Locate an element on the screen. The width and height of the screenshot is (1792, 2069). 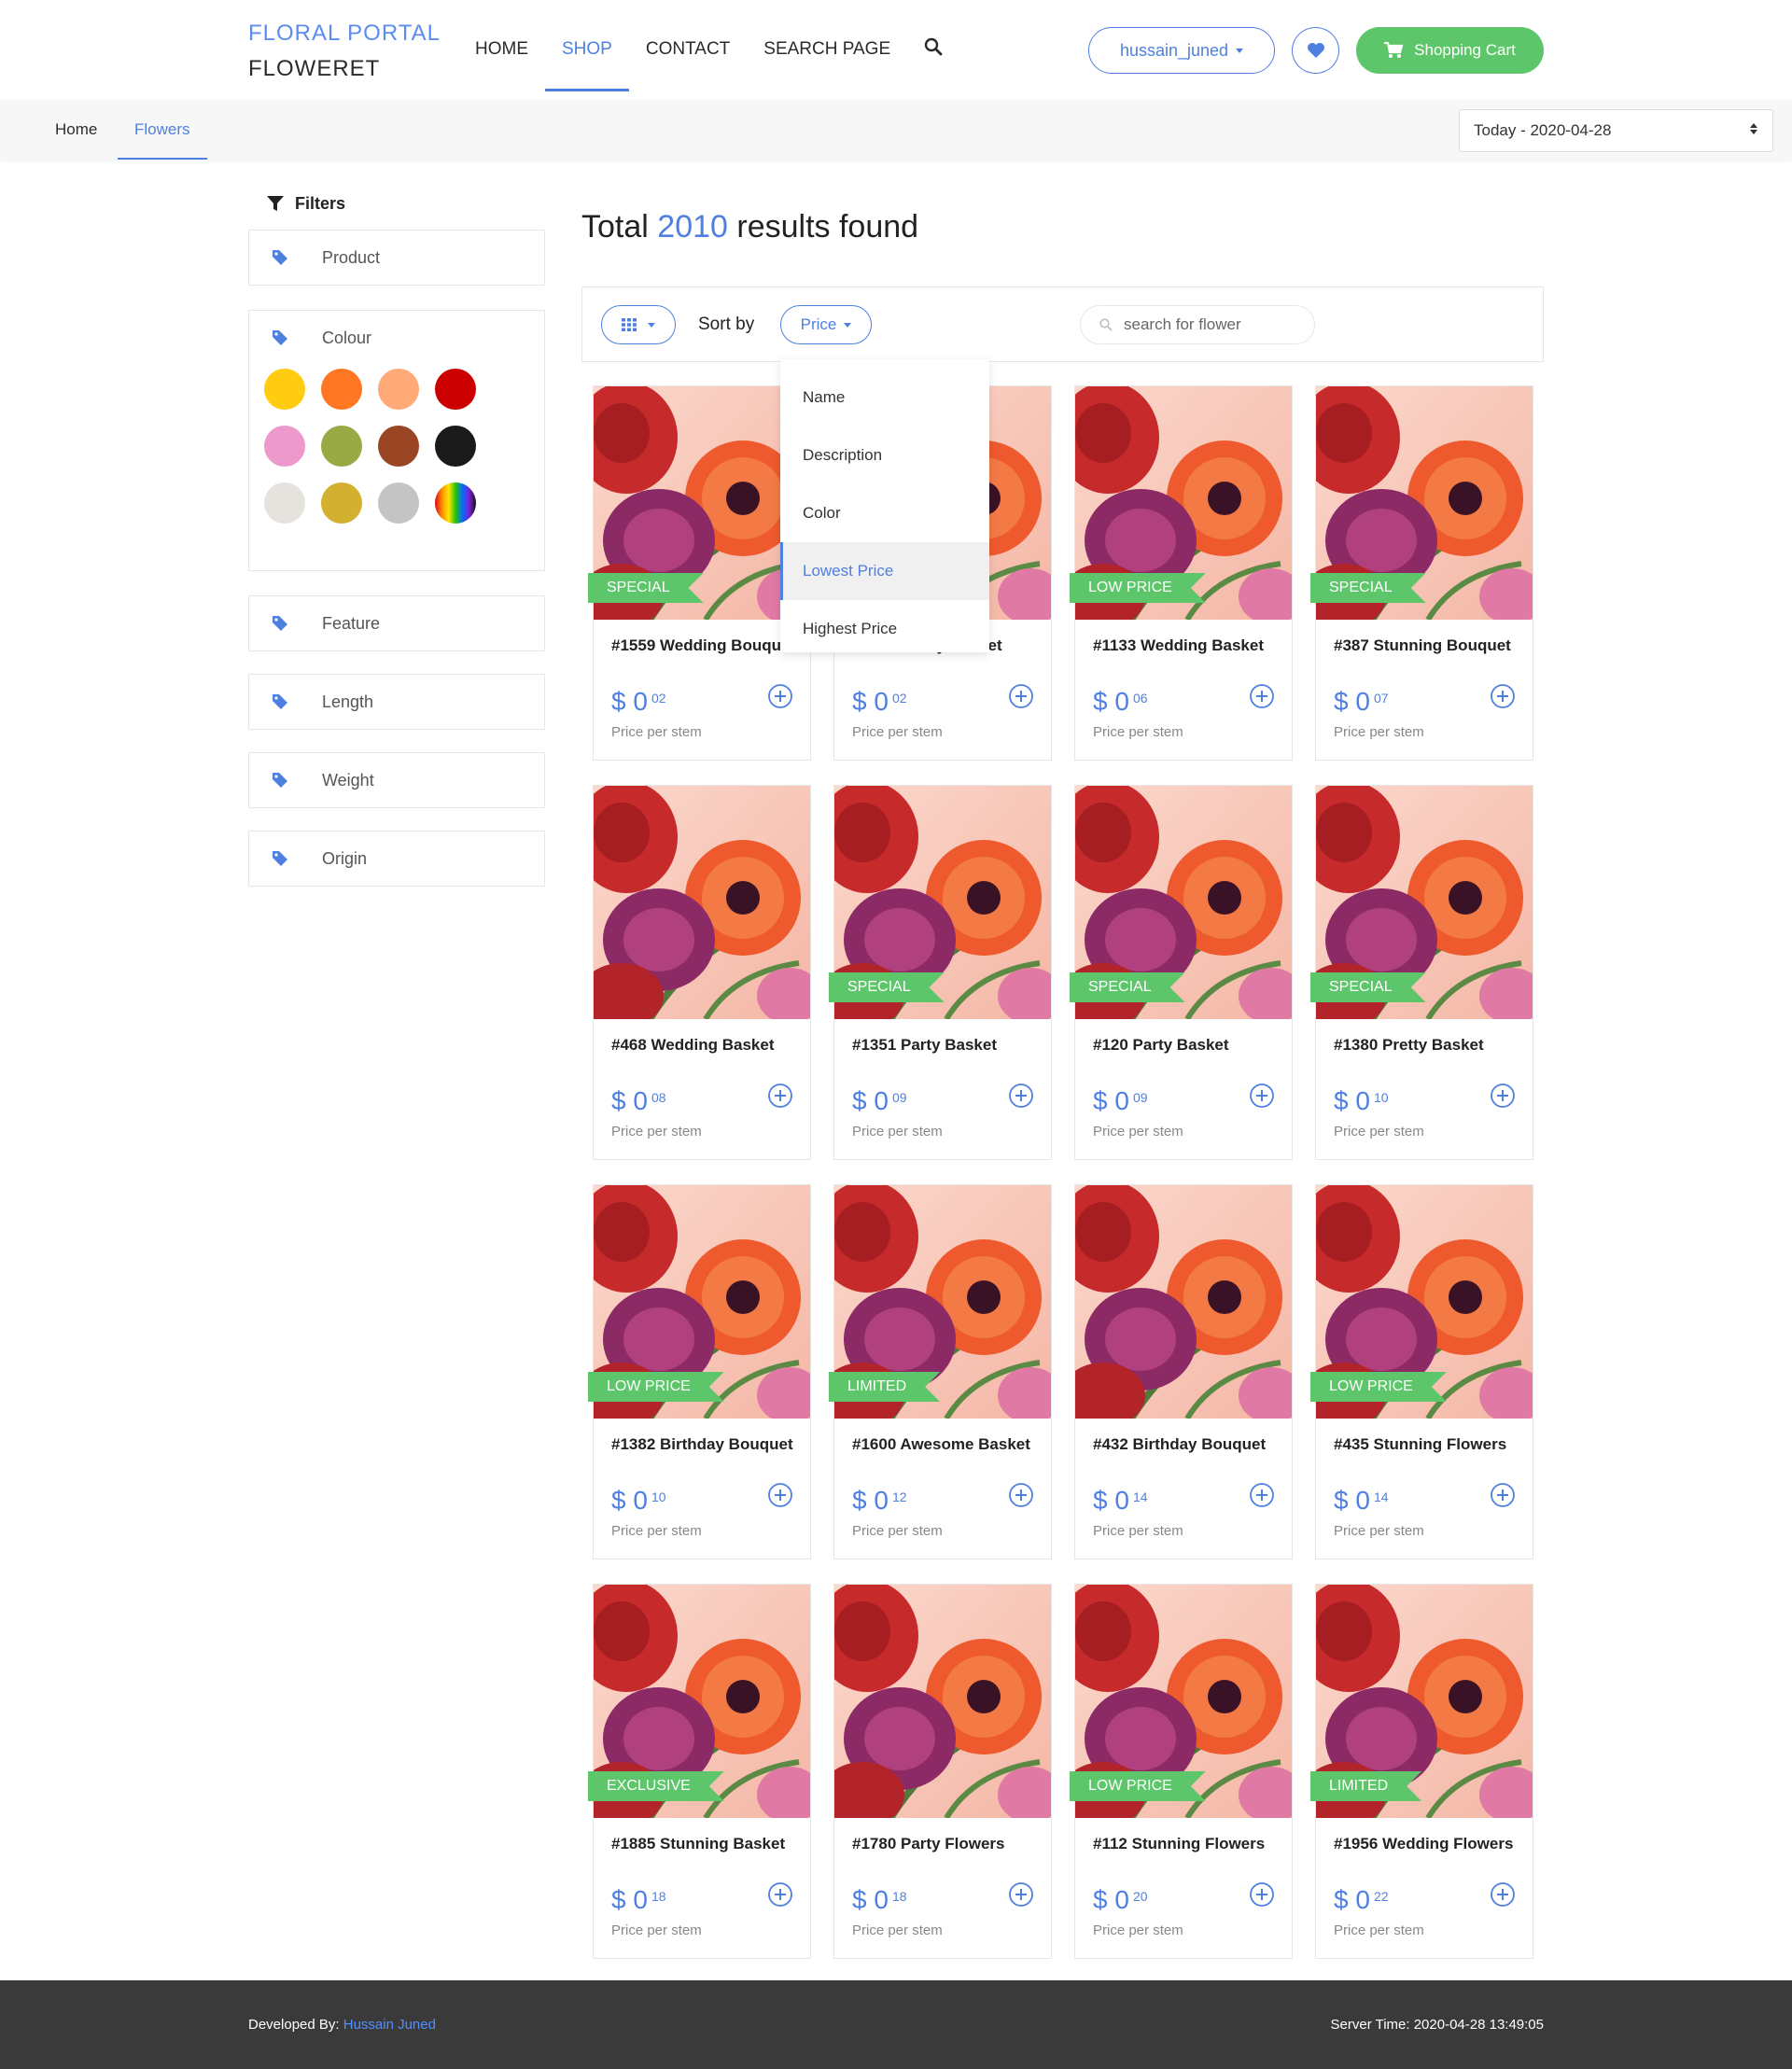
user-menu-button: hussain_juned is located at coordinates (1181, 50).